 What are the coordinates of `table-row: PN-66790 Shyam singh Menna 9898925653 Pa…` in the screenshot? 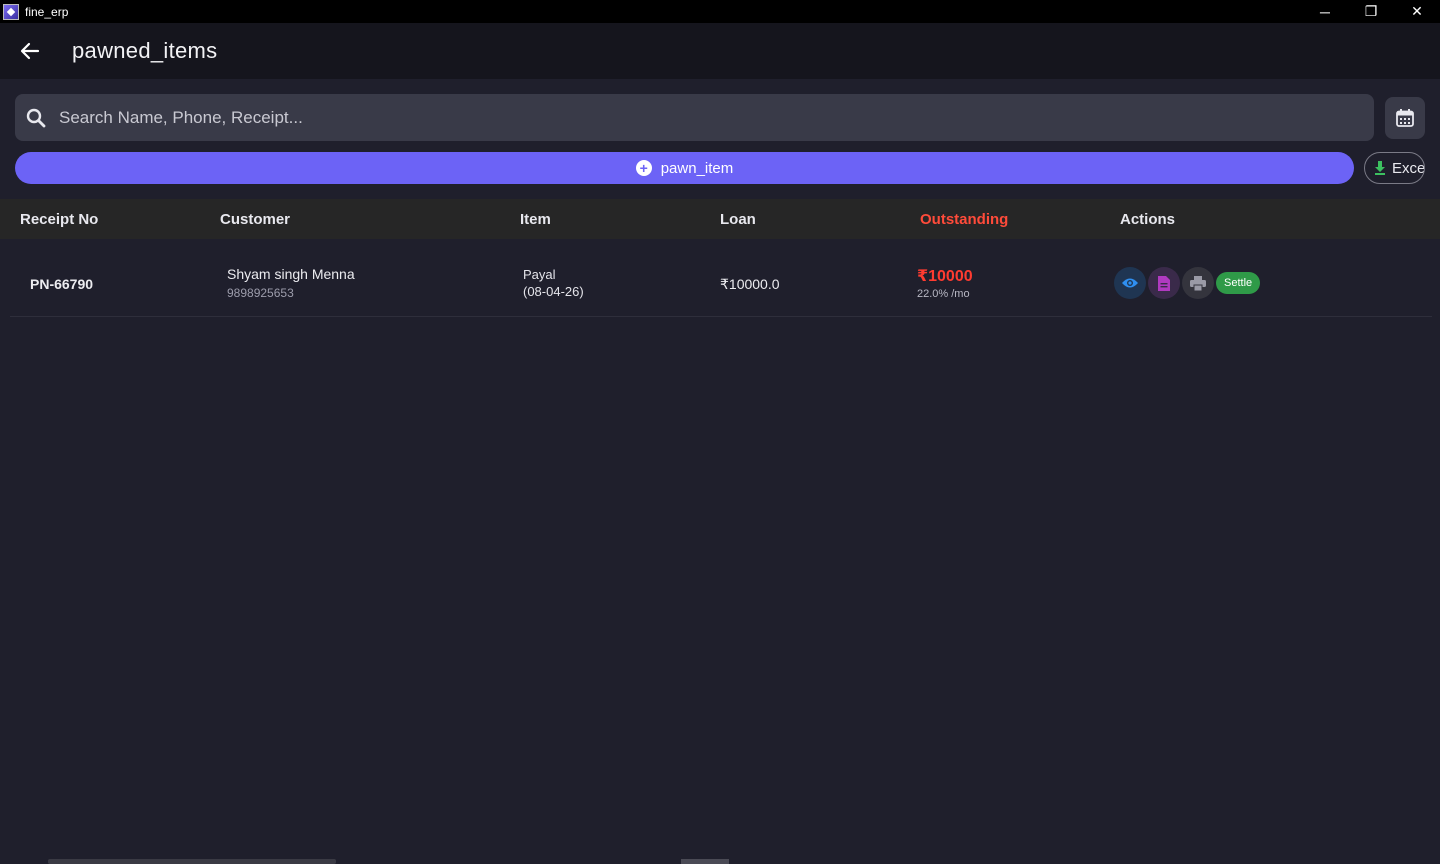 It's located at (721, 278).